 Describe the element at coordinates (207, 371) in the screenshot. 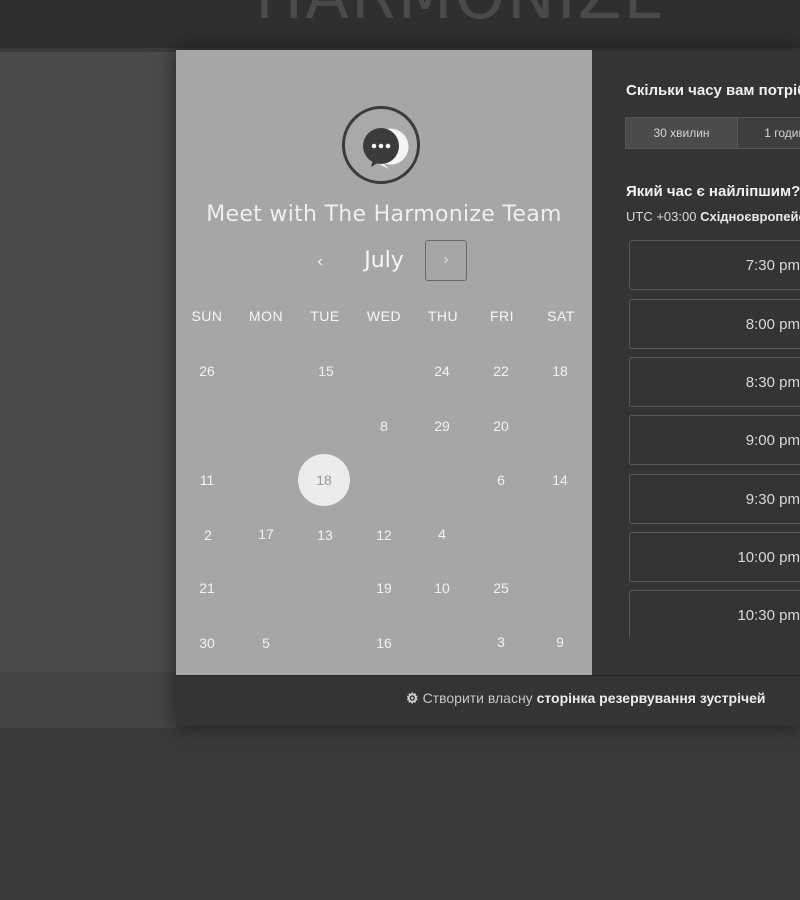

I see `calendar-day: 26` at that location.